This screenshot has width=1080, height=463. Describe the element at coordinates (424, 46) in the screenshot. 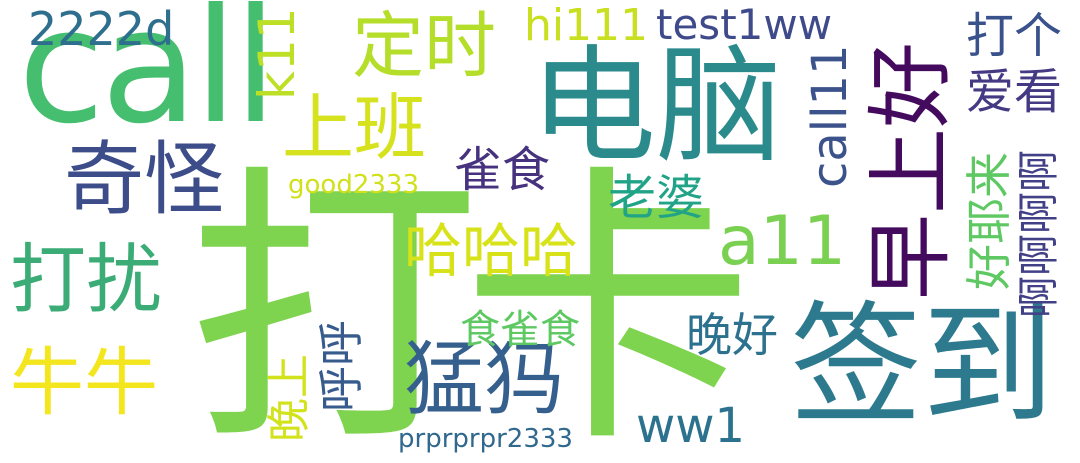

I see `word-dingshi: 定时` at that location.